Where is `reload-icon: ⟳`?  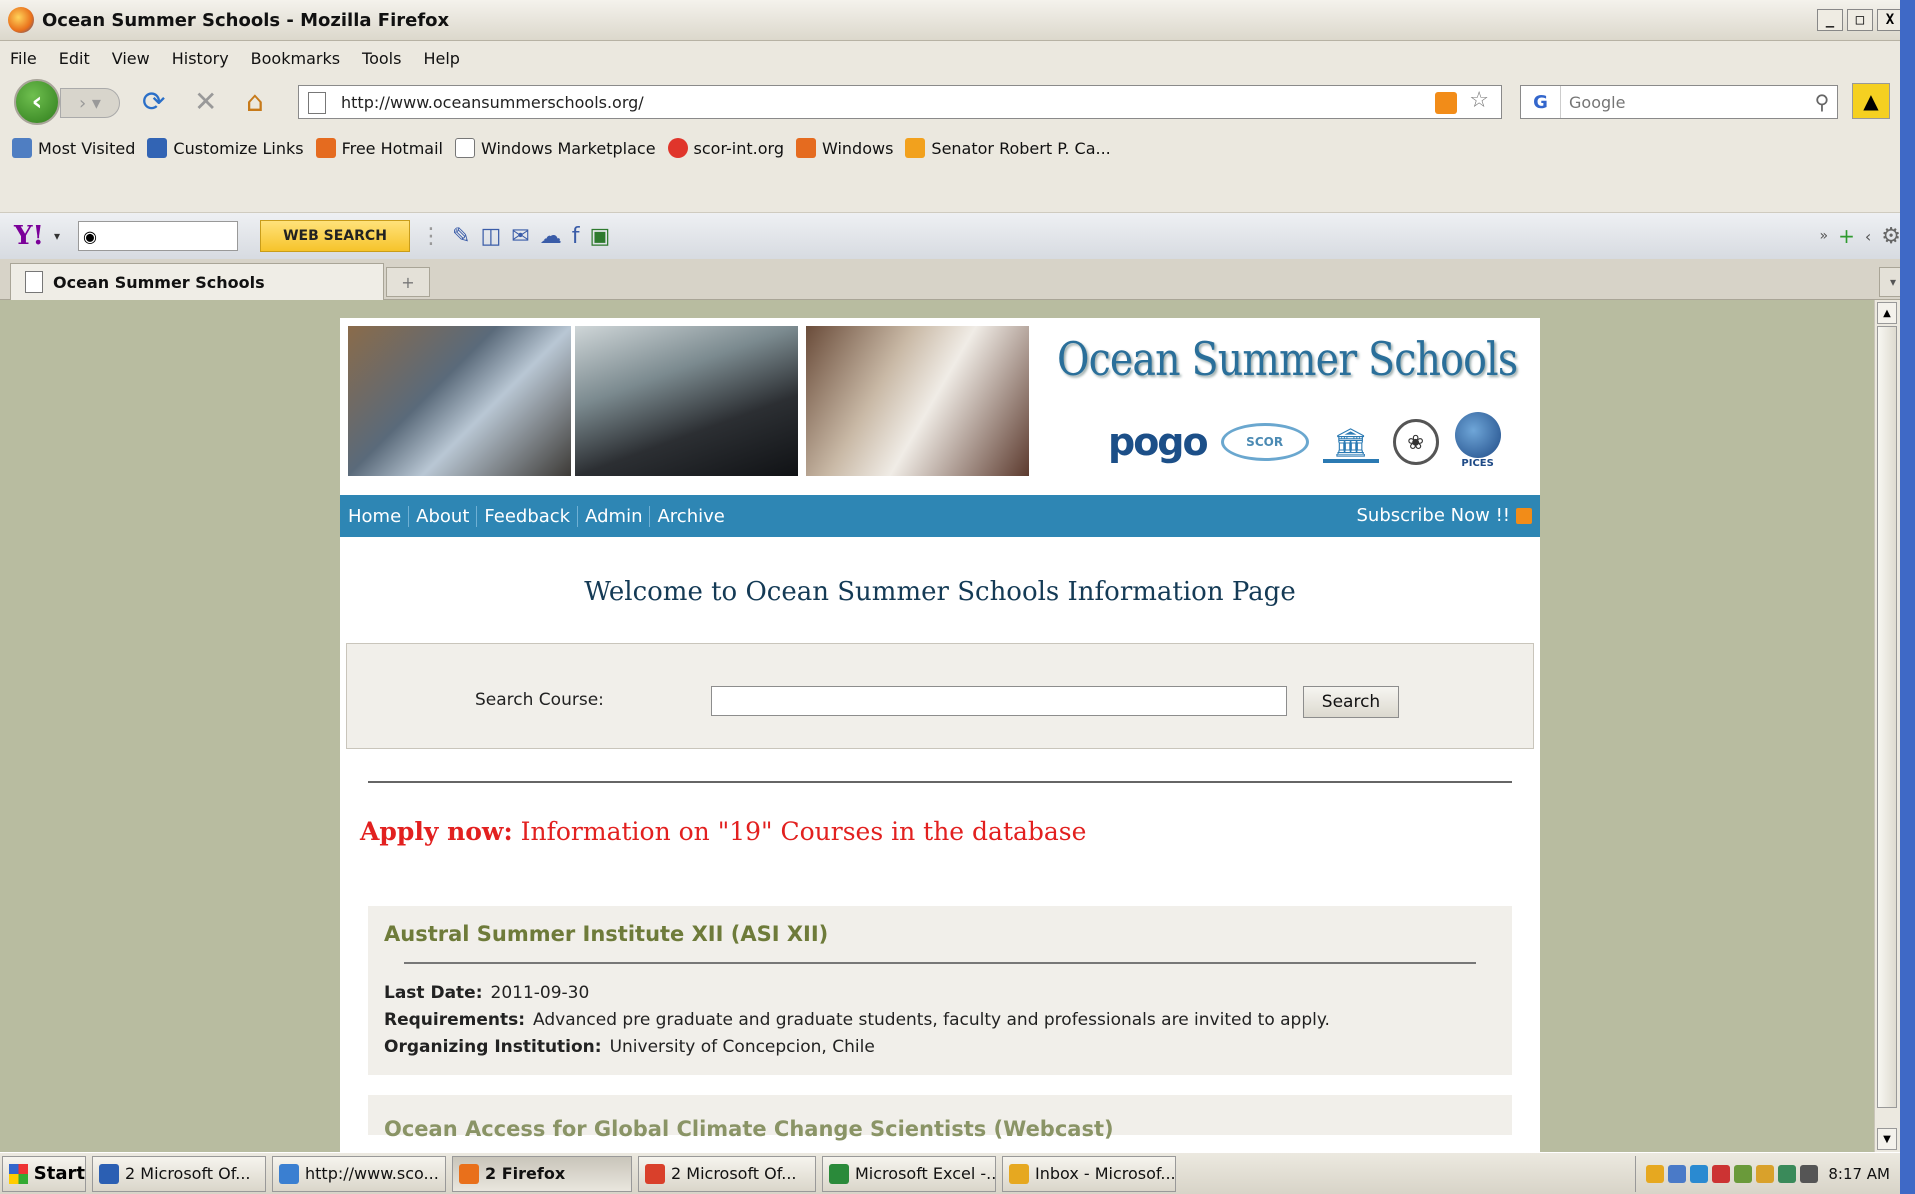 reload-icon: ⟳ is located at coordinates (153, 101).